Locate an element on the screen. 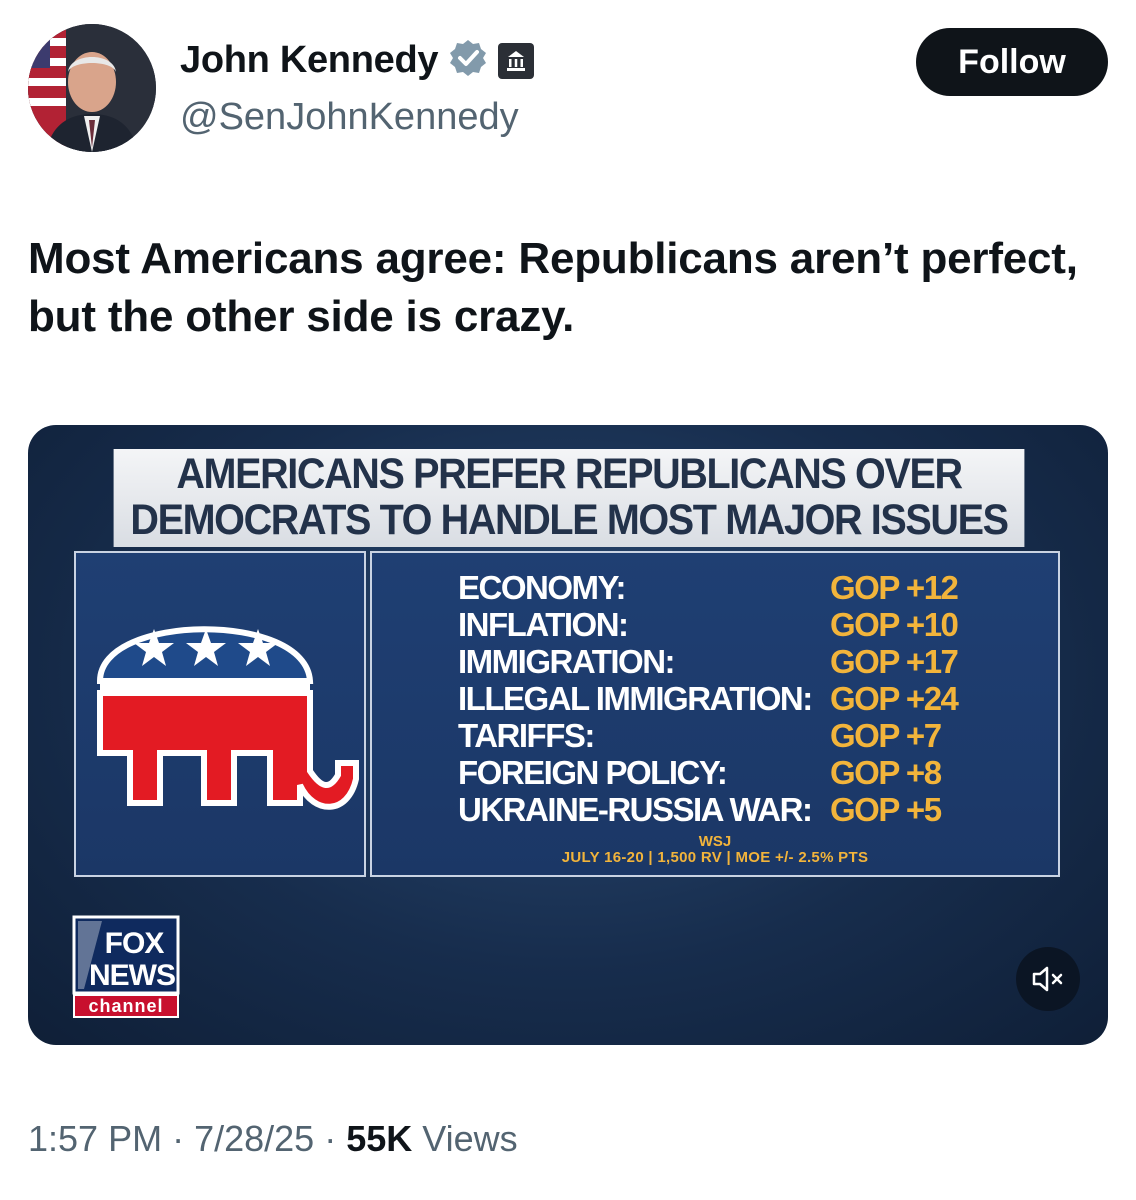 The height and width of the screenshot is (1200, 1136). views-label: Views is located at coordinates (470, 1138).